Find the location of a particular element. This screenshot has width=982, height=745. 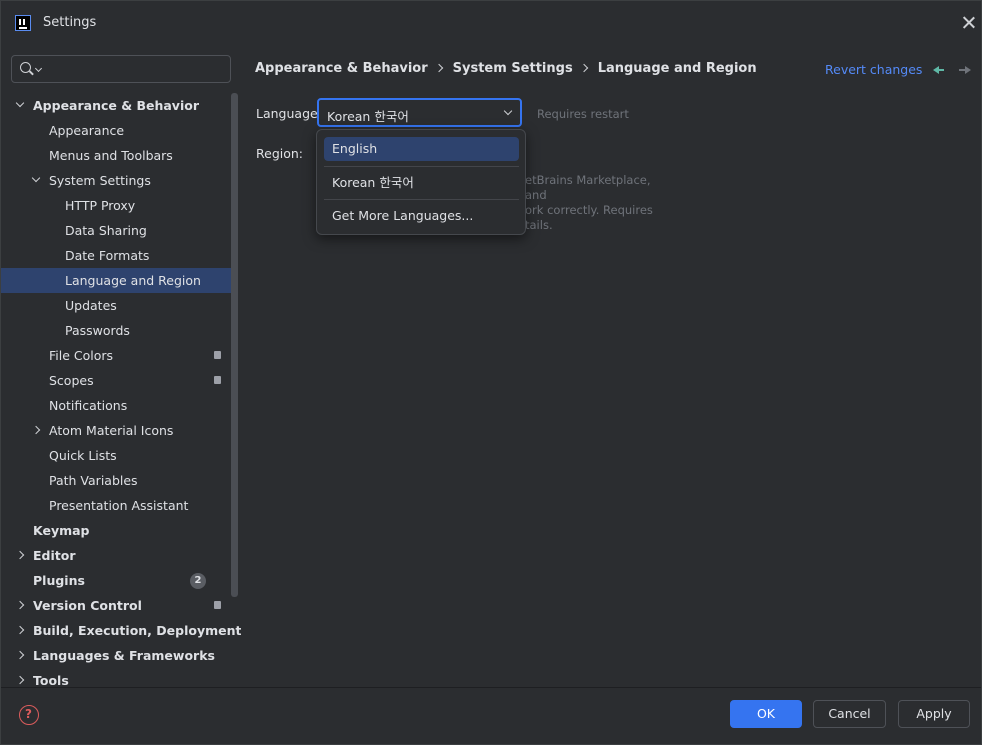

tree-node: Notifications is located at coordinates (119, 405).